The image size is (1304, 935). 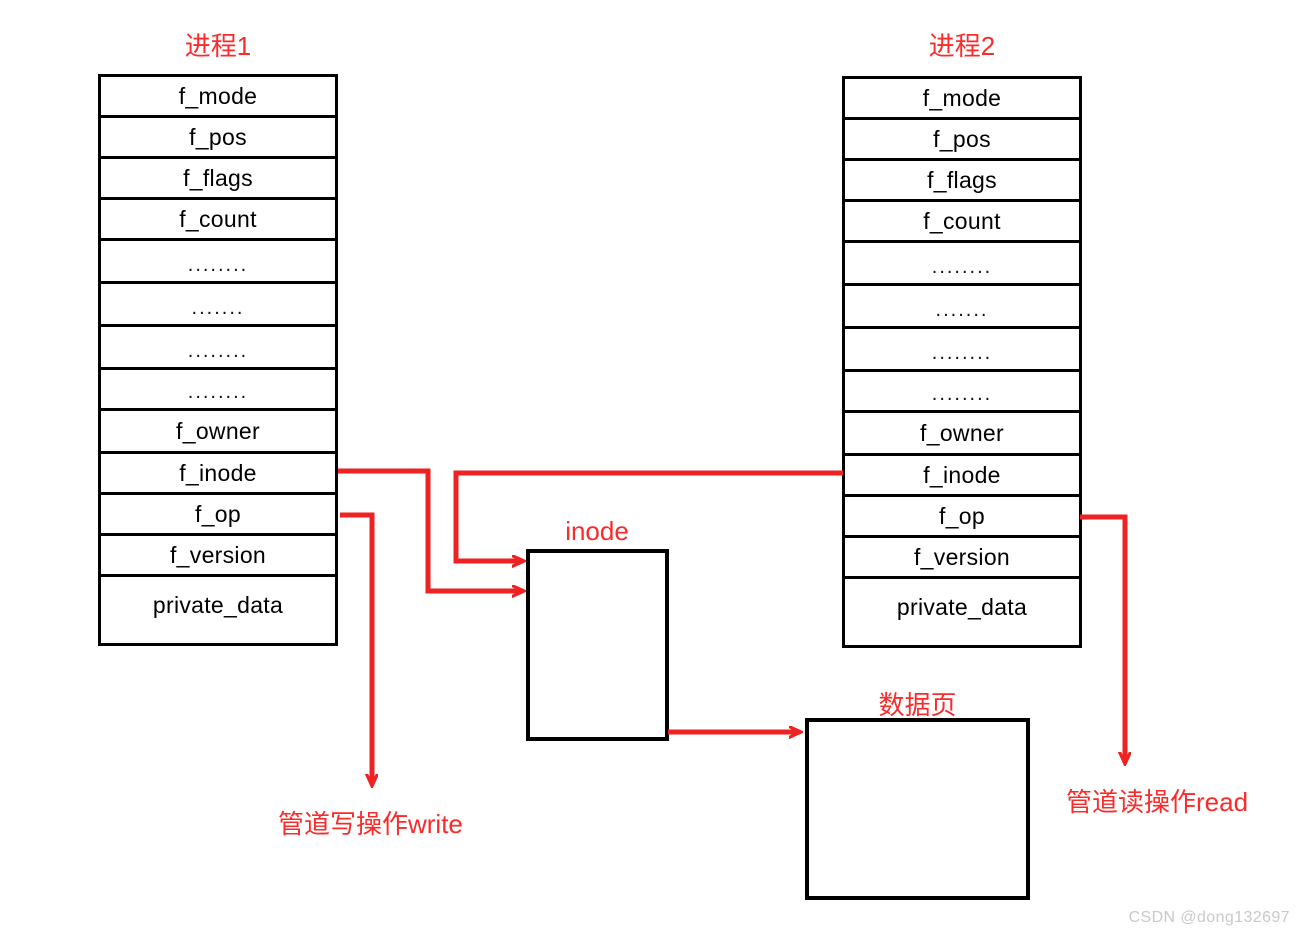 What do you see at coordinates (430, 529) in the screenshot?
I see `wire-p1-inode-to-inode` at bounding box center [430, 529].